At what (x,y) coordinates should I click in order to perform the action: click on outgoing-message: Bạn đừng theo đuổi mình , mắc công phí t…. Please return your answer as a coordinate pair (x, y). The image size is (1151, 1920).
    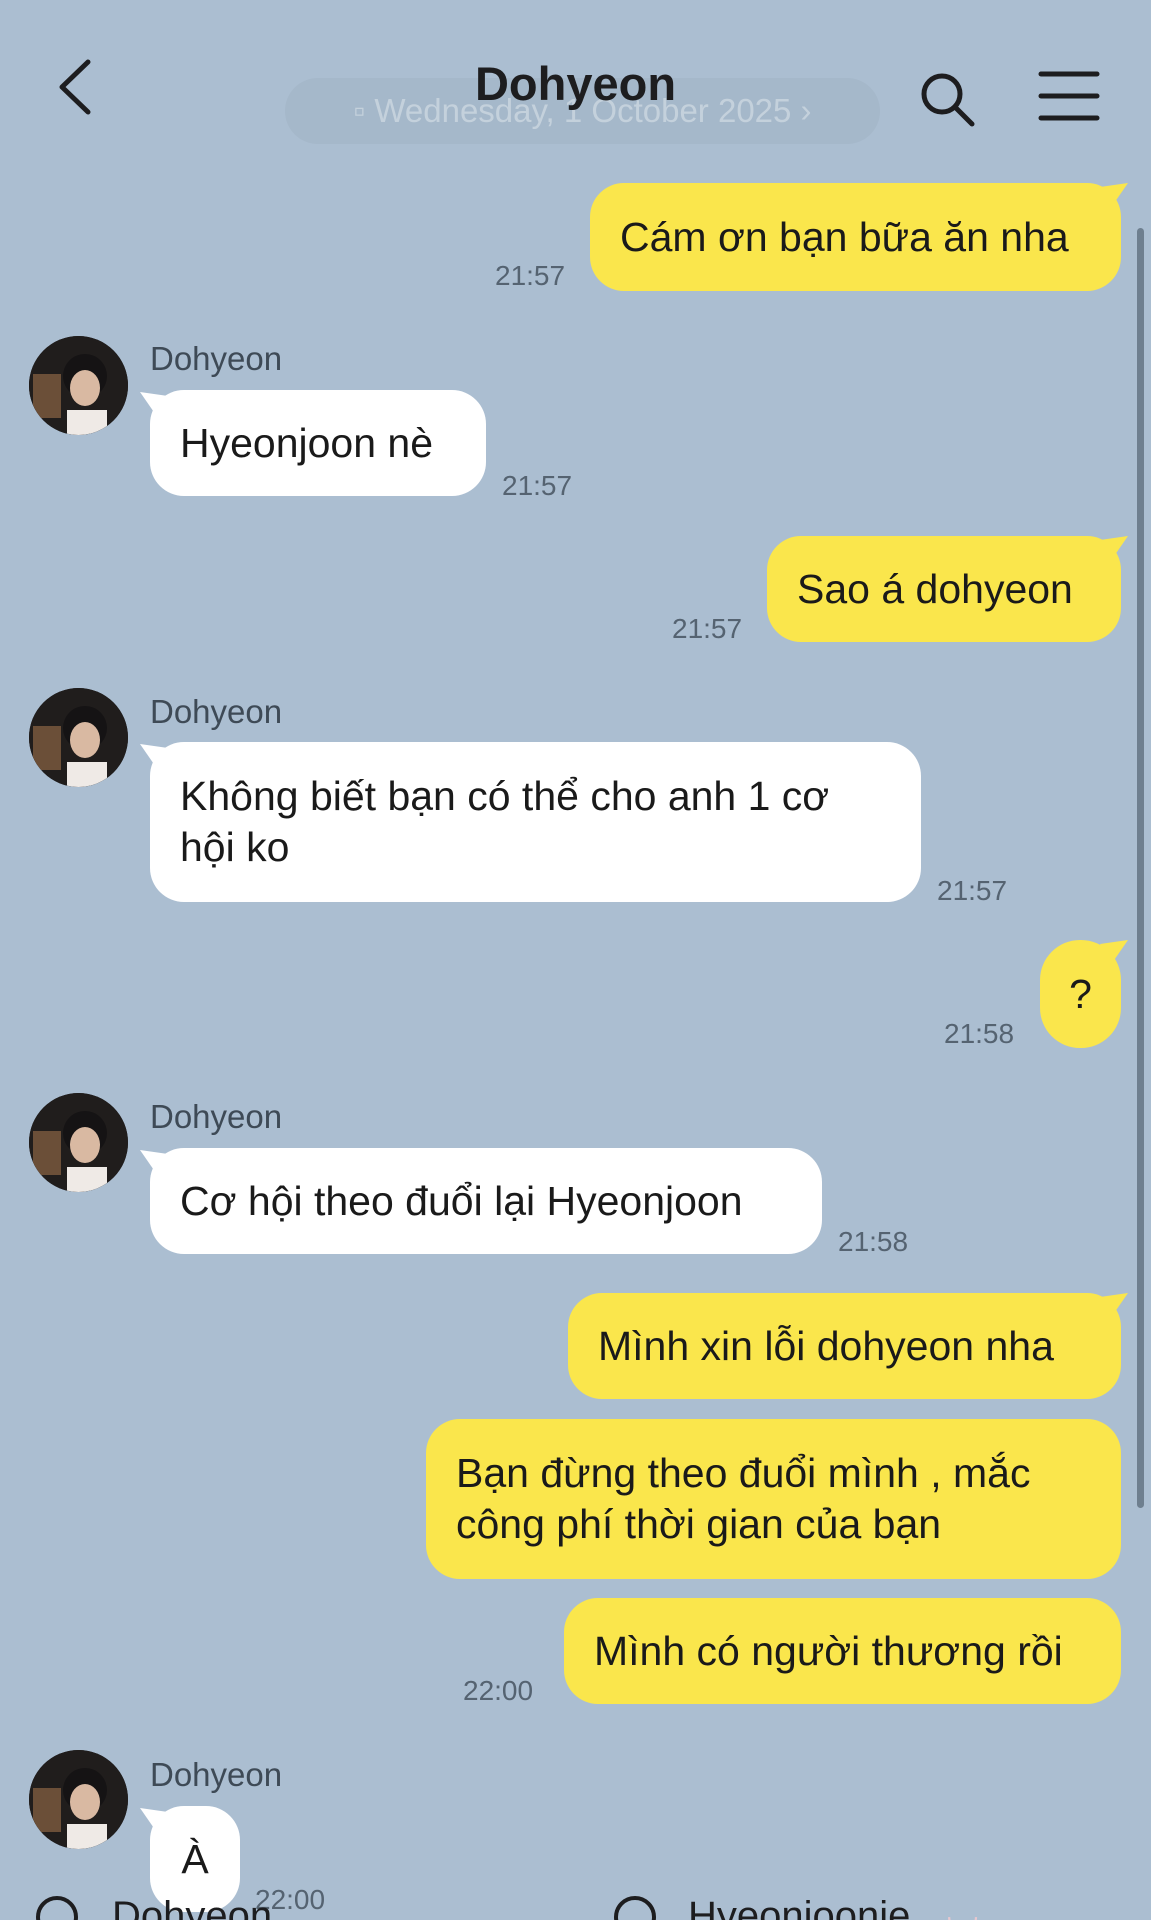
    Looking at the image, I should click on (773, 1499).